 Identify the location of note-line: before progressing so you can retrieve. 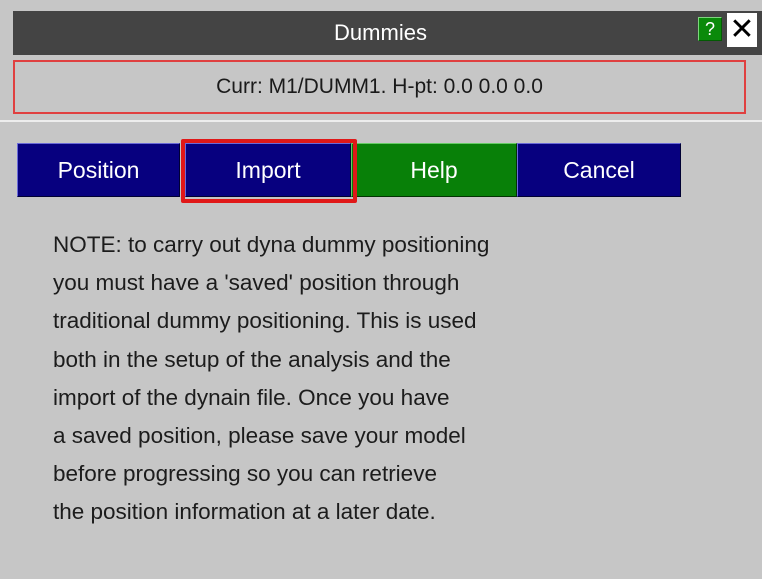
(245, 474).